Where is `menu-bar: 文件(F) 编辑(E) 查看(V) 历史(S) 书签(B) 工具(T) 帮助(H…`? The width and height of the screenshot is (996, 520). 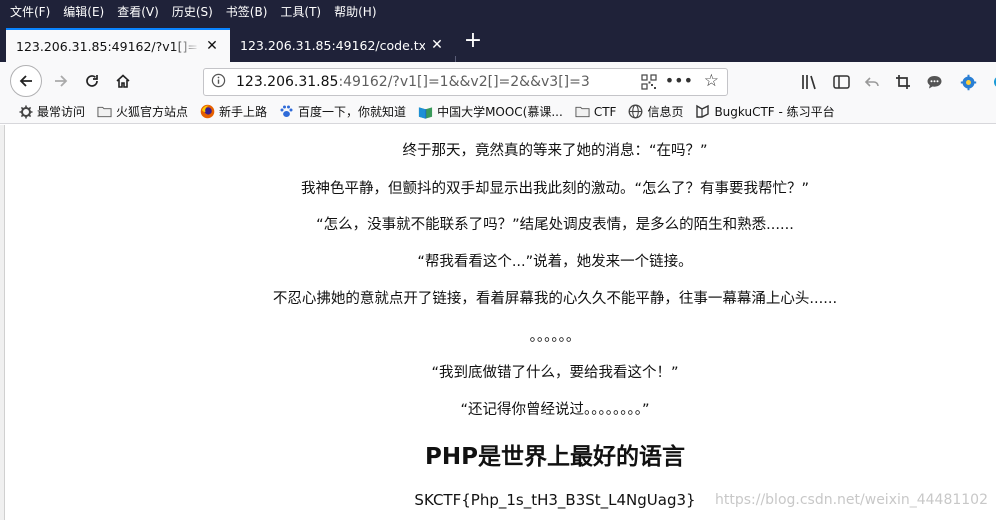
menu-bar: 文件(F) 编辑(E) 查看(V) 历史(S) 书签(B) 工具(T) 帮助(H… is located at coordinates (498, 11).